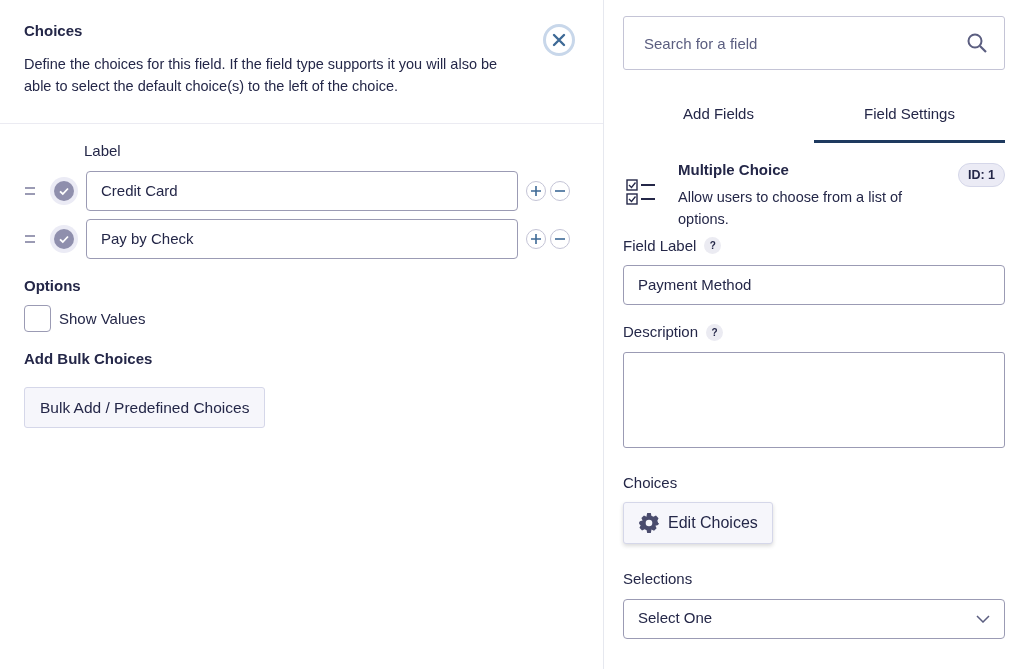  Describe the element at coordinates (261, 75) in the screenshot. I see `panel-description: Define the choices for this field. If the field type supports it you will also be able to select the default choice(s) to the left of the choice.` at that location.